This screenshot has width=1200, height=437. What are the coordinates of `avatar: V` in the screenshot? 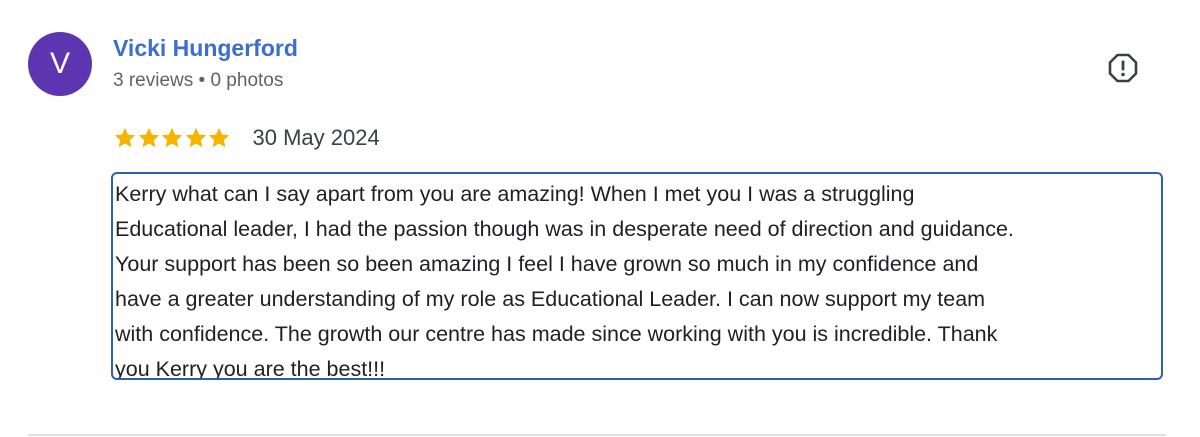 It's located at (60, 64).